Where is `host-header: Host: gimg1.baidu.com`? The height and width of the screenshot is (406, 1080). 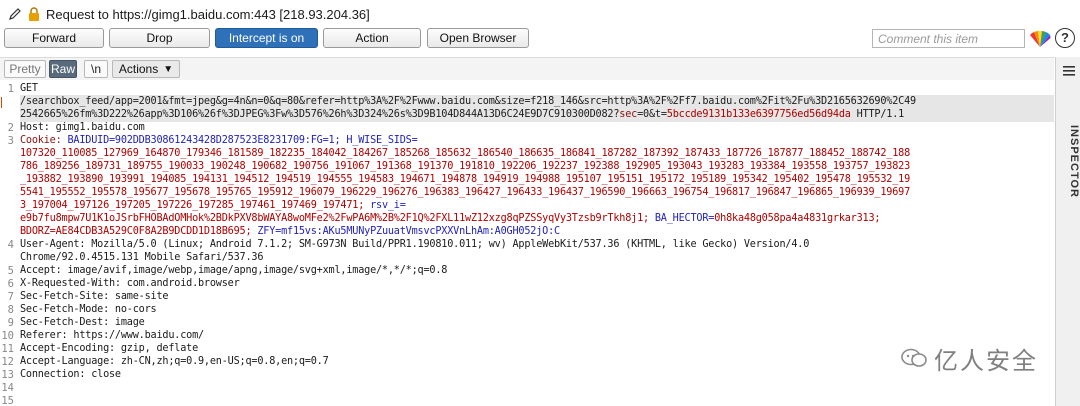
host-header: Host: gimg1.baidu.com is located at coordinates (82, 127).